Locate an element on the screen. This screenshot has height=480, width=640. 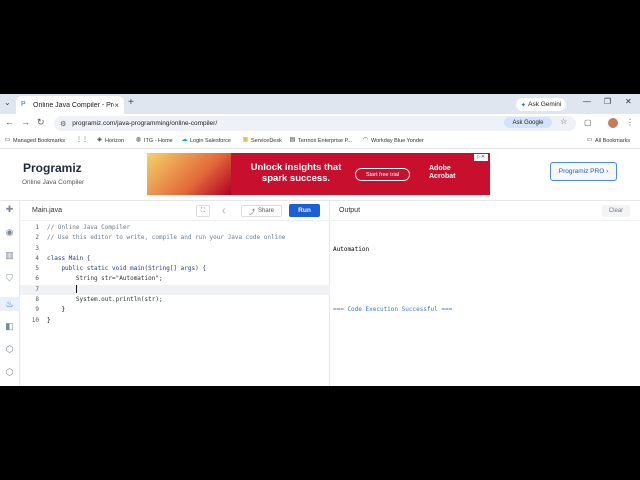
bookmark-servicedesk: ▦ ServiceDesk is located at coordinates (262, 140).